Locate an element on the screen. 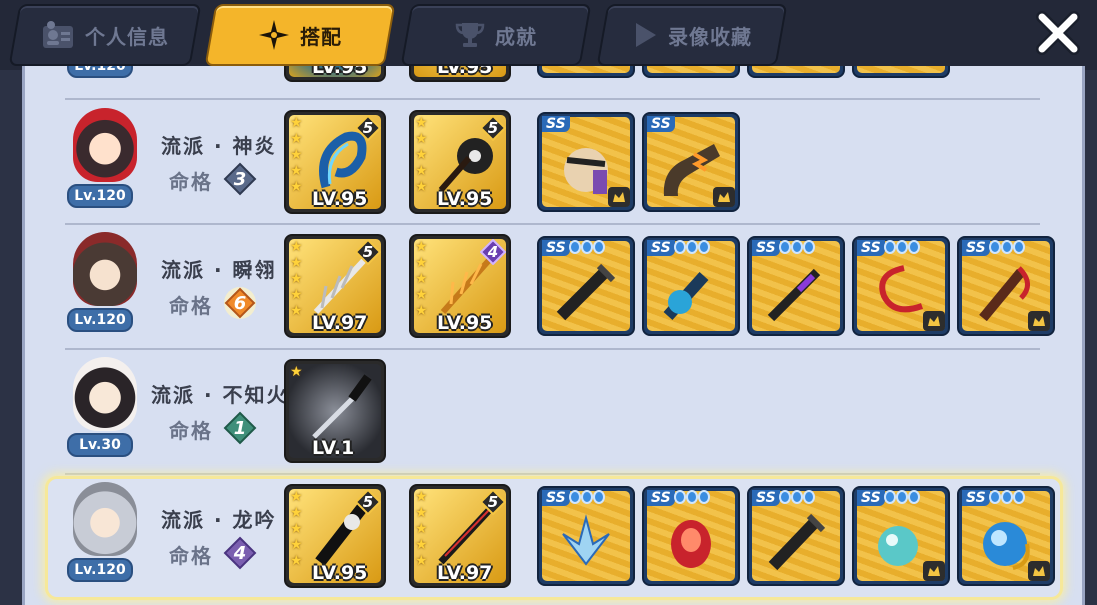  character-level-badge: Lv.30 is located at coordinates (100, 445).